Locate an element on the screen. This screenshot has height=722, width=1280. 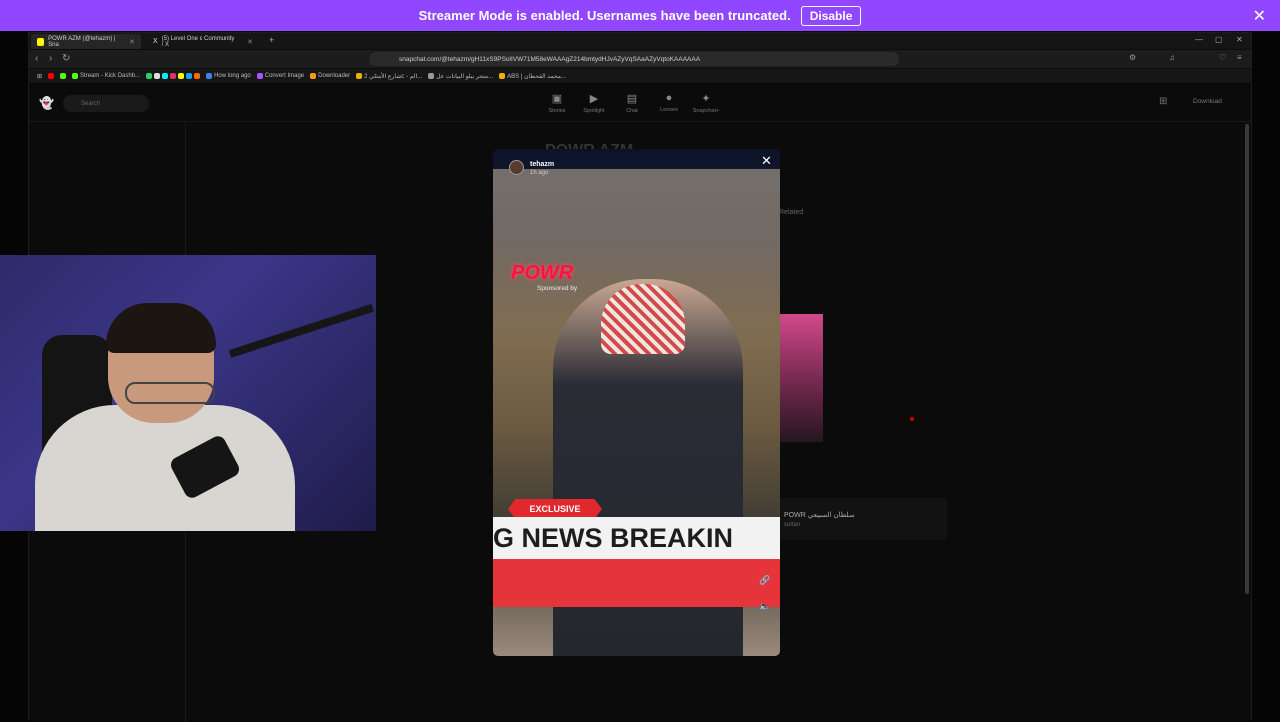
story-headscarf is located at coordinates (643, 319).